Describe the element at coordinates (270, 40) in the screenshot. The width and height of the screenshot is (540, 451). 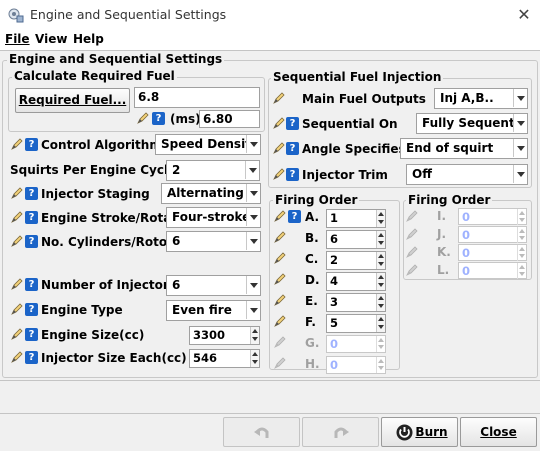
I see `menu-bar: File View Help` at that location.